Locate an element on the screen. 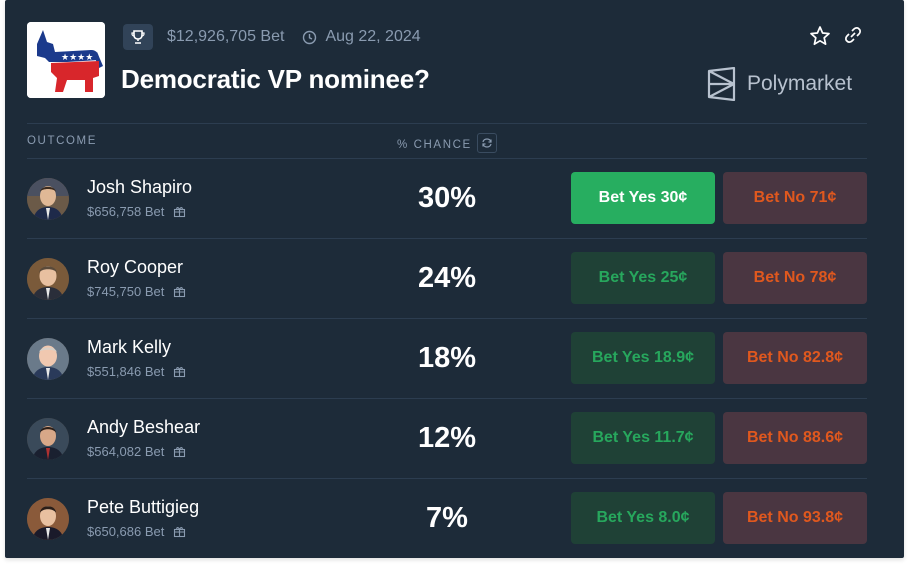 This screenshot has width=908, height=567. market-date: Aug 22, 2024 is located at coordinates (373, 36).